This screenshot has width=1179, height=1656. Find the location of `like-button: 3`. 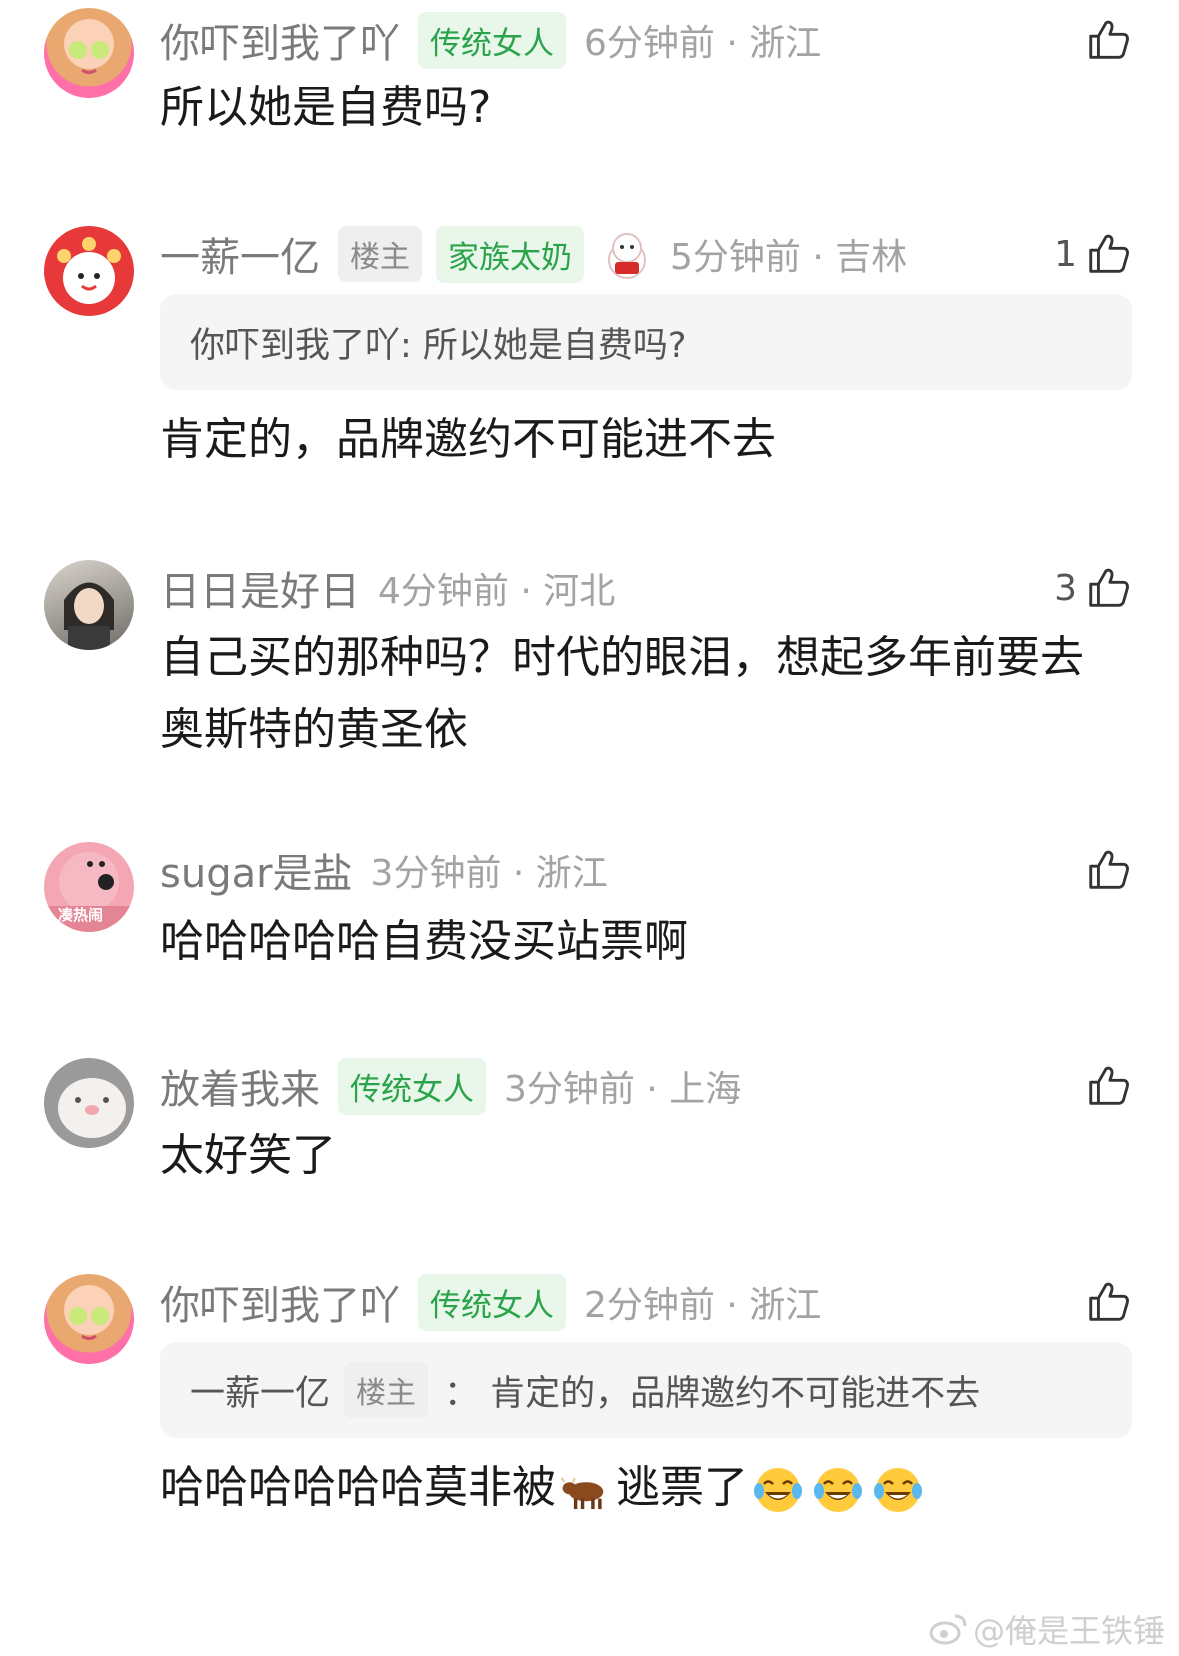

like-button: 3 is located at coordinates (1092, 588).